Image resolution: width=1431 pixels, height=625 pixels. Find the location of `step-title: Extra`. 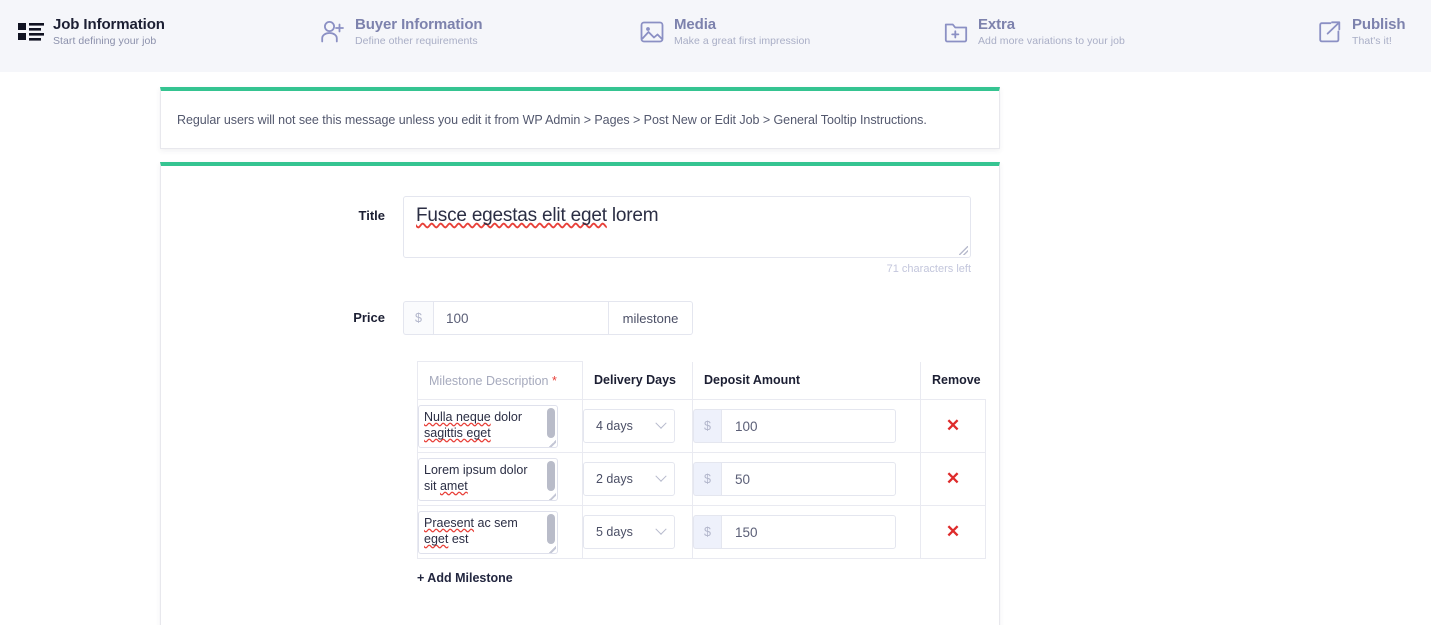

step-title: Extra is located at coordinates (997, 24).